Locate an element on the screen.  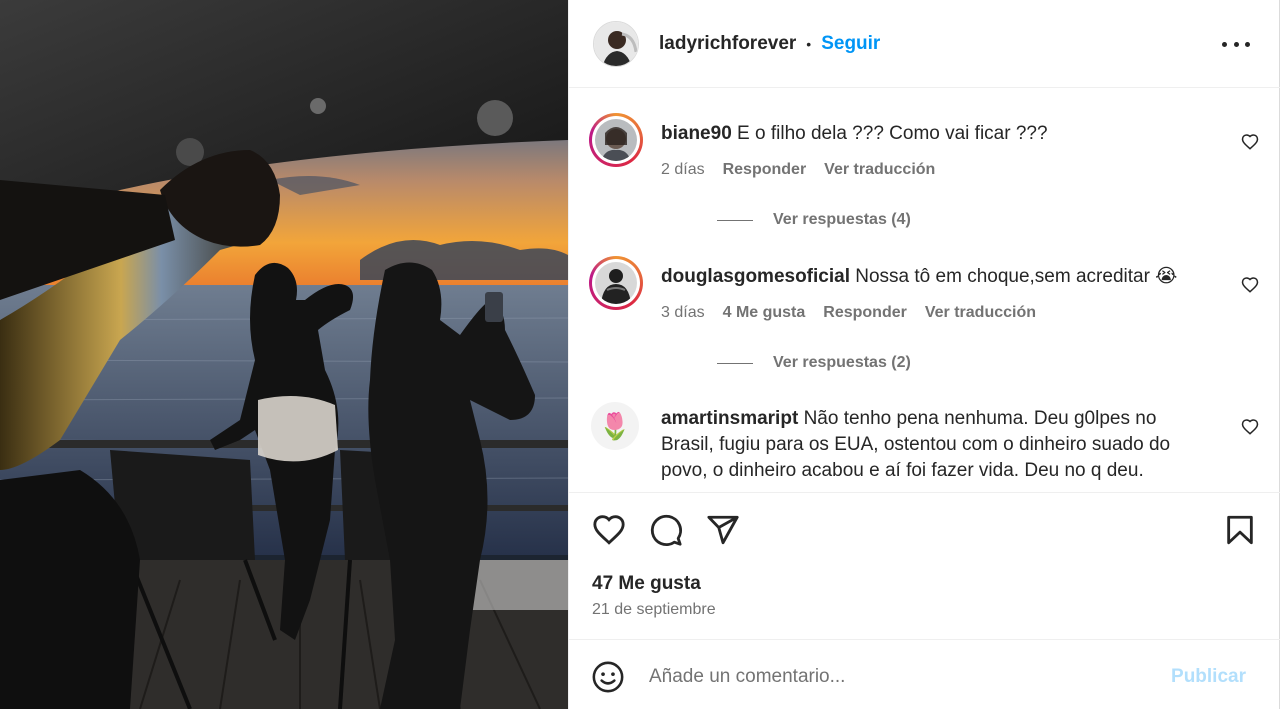
view-replies-button: Ver respuestas (4) is located at coordinates (814, 220).